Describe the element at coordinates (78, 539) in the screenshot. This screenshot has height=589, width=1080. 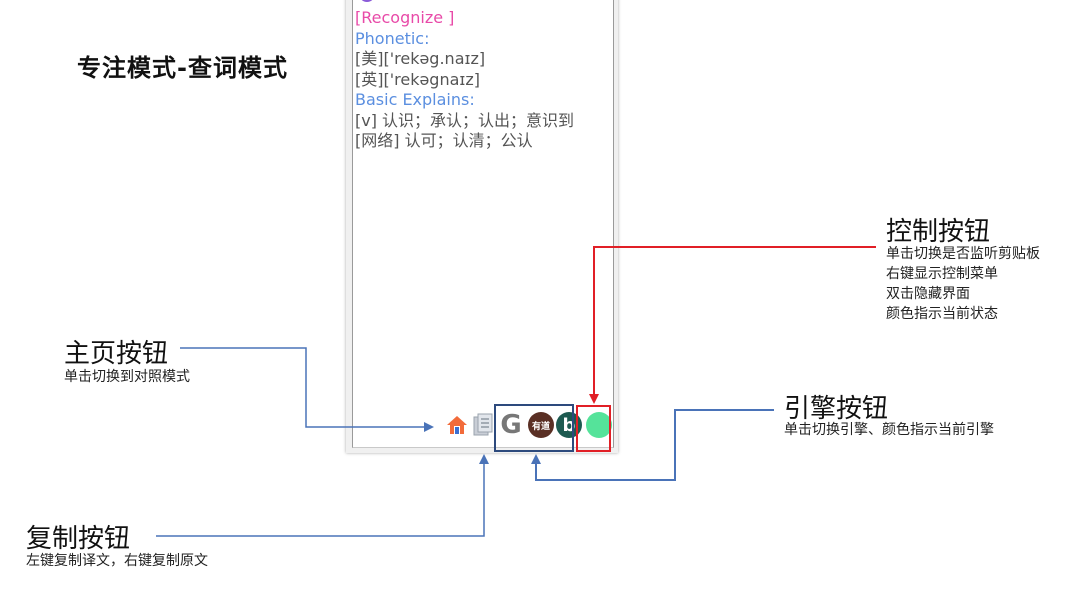
I see `copy-annotation-title: 复制按钮` at that location.